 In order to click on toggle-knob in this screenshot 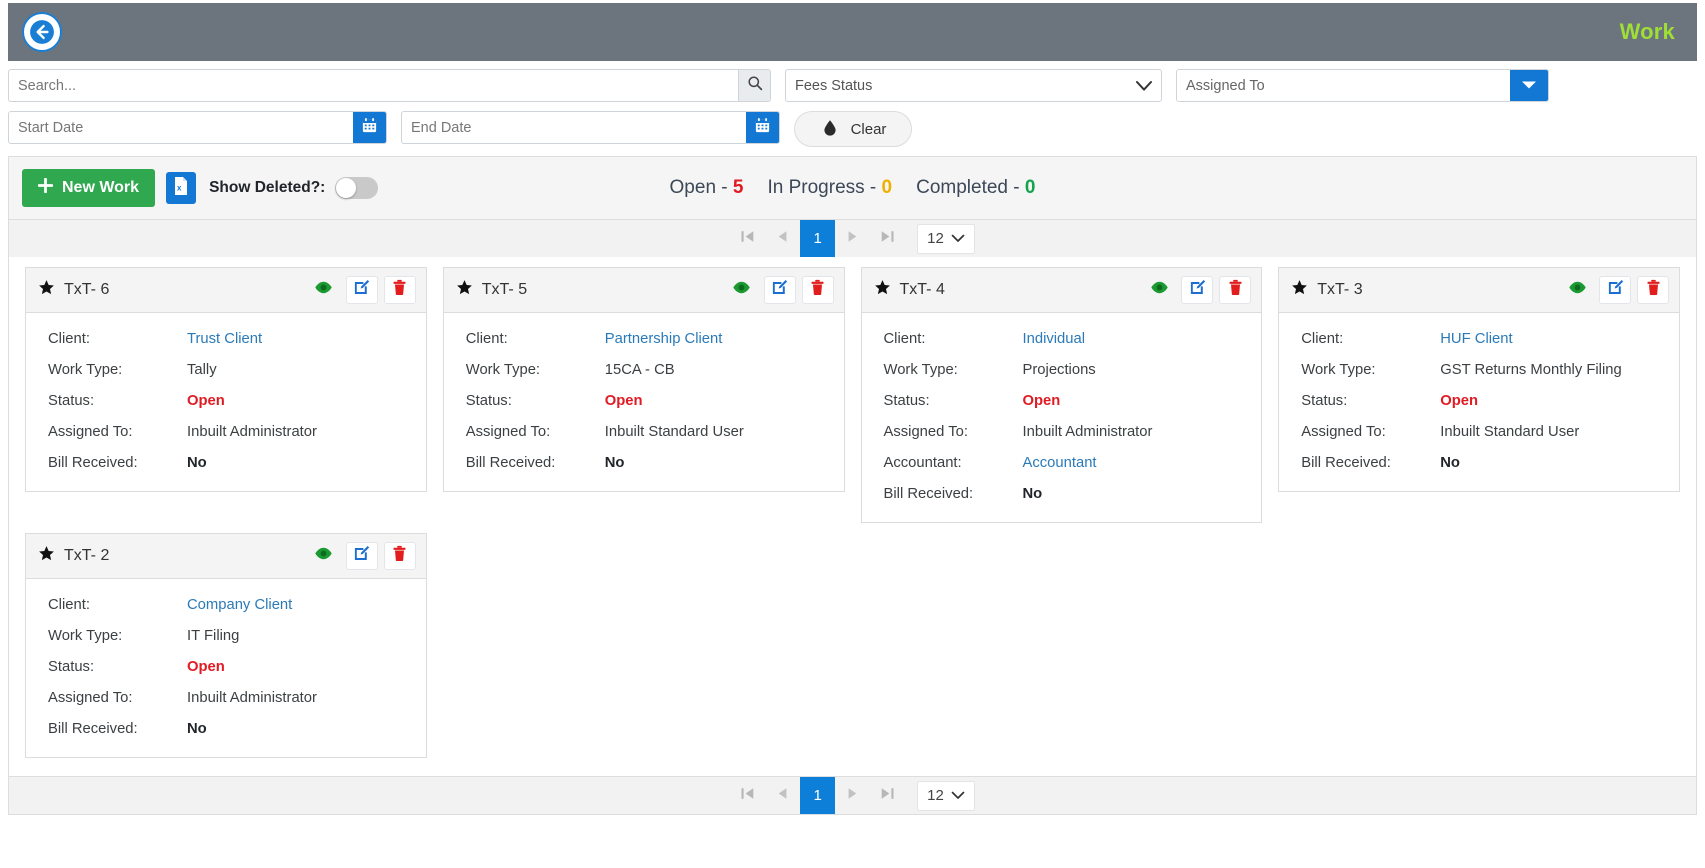, I will do `click(346, 188)`.